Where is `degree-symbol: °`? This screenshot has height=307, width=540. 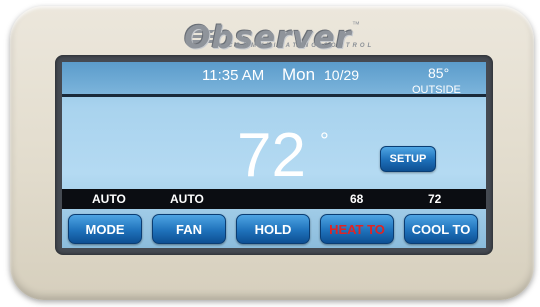
degree-symbol: ° is located at coordinates (324, 140).